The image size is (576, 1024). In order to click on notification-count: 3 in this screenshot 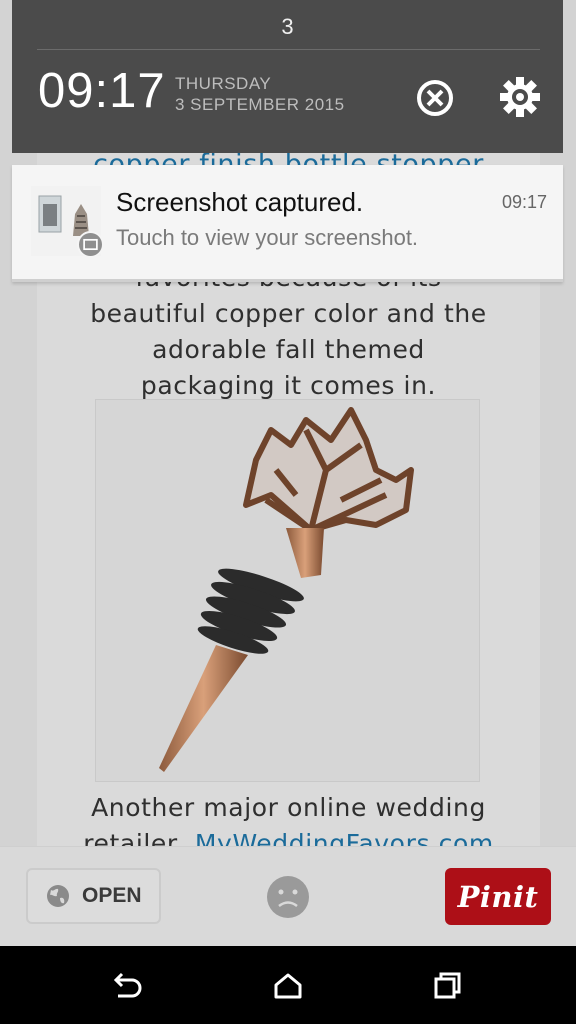, I will do `click(287, 26)`.